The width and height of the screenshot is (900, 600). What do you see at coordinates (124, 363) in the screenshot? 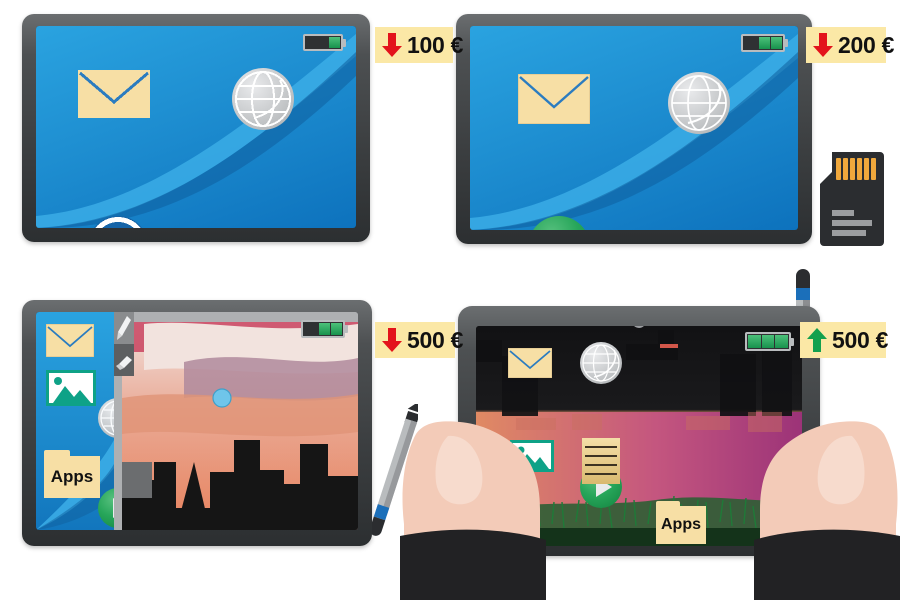
I see `eraser-glyph` at bounding box center [124, 363].